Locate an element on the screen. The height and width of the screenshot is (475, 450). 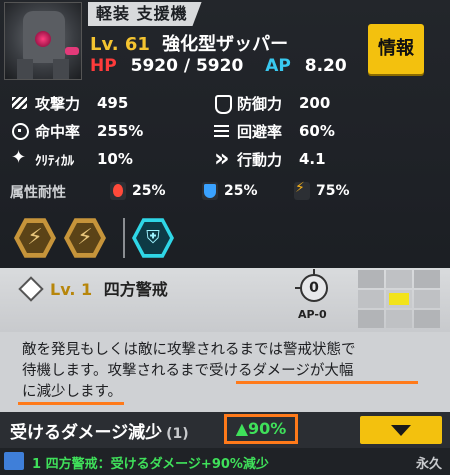
effect-count: (1) is located at coordinates (177, 434).